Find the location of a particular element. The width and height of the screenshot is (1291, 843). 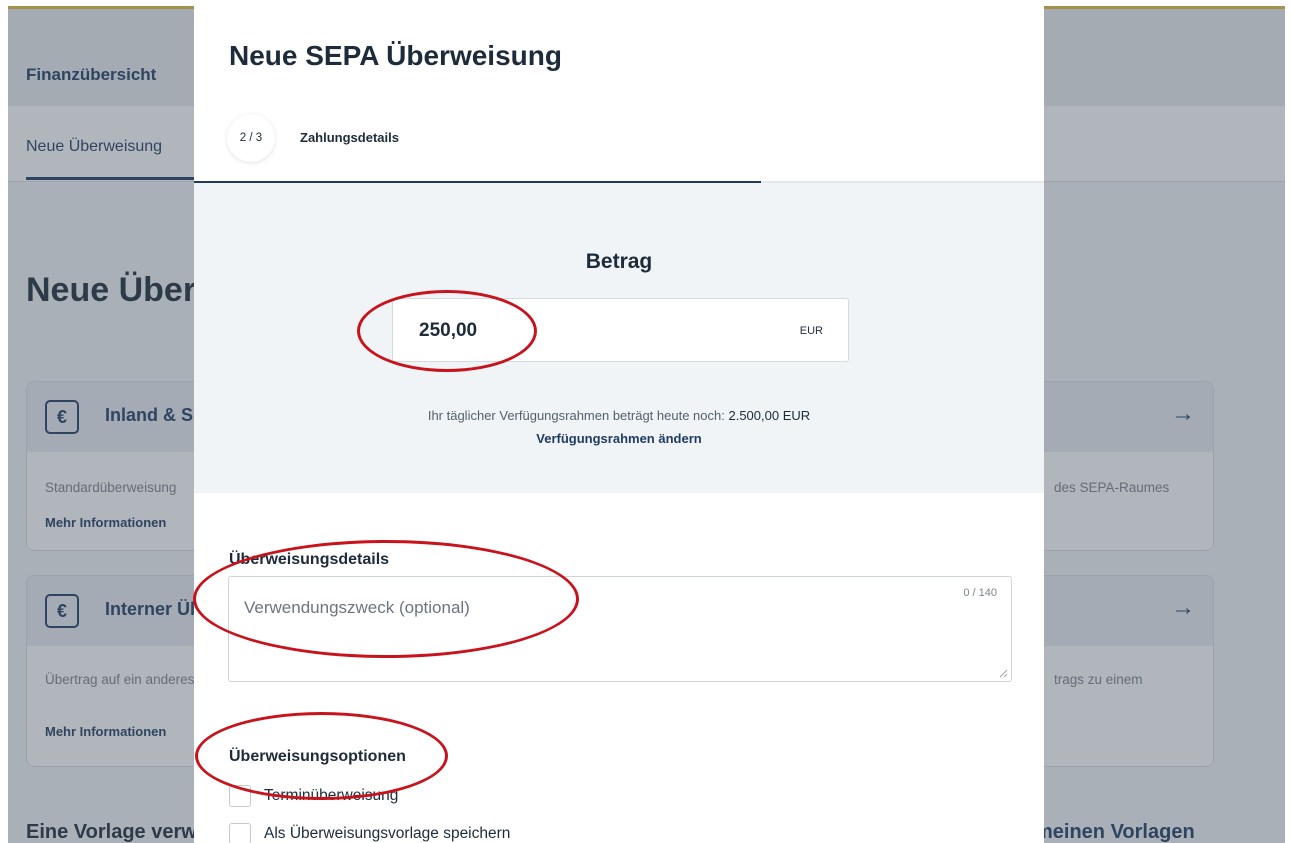

options-heading: Überweisungsoptionen is located at coordinates (317, 756).